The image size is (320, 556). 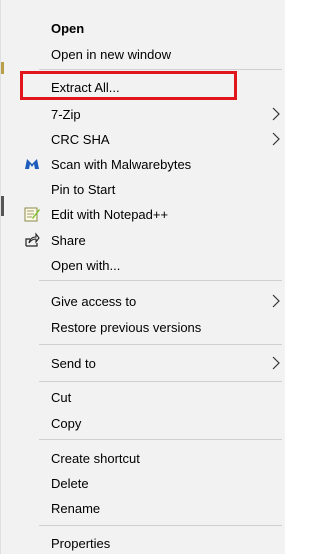 What do you see at coordinates (66, 114) in the screenshot?
I see `menu-item-label: 7-Zip` at bounding box center [66, 114].